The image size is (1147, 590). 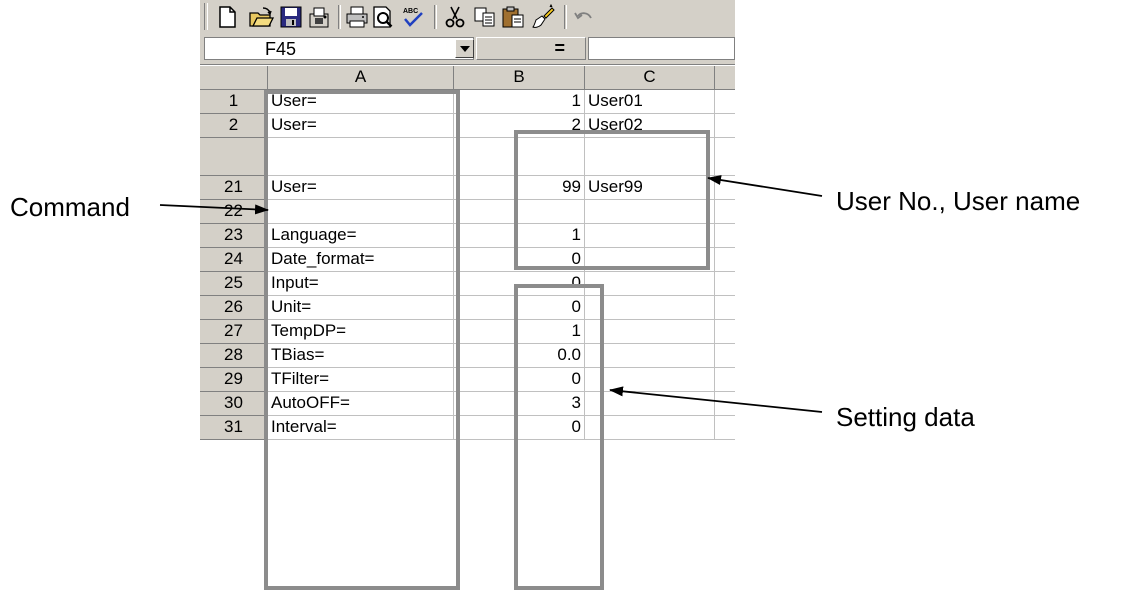 I want to click on name-box-value: F45, so click(x=281, y=49).